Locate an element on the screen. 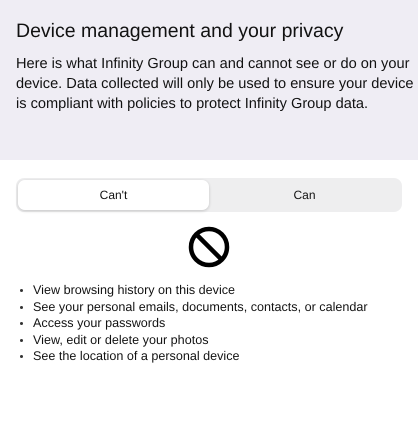 Image resolution: width=418 pixels, height=430 pixels. segment-tab: Can't is located at coordinates (113, 195).